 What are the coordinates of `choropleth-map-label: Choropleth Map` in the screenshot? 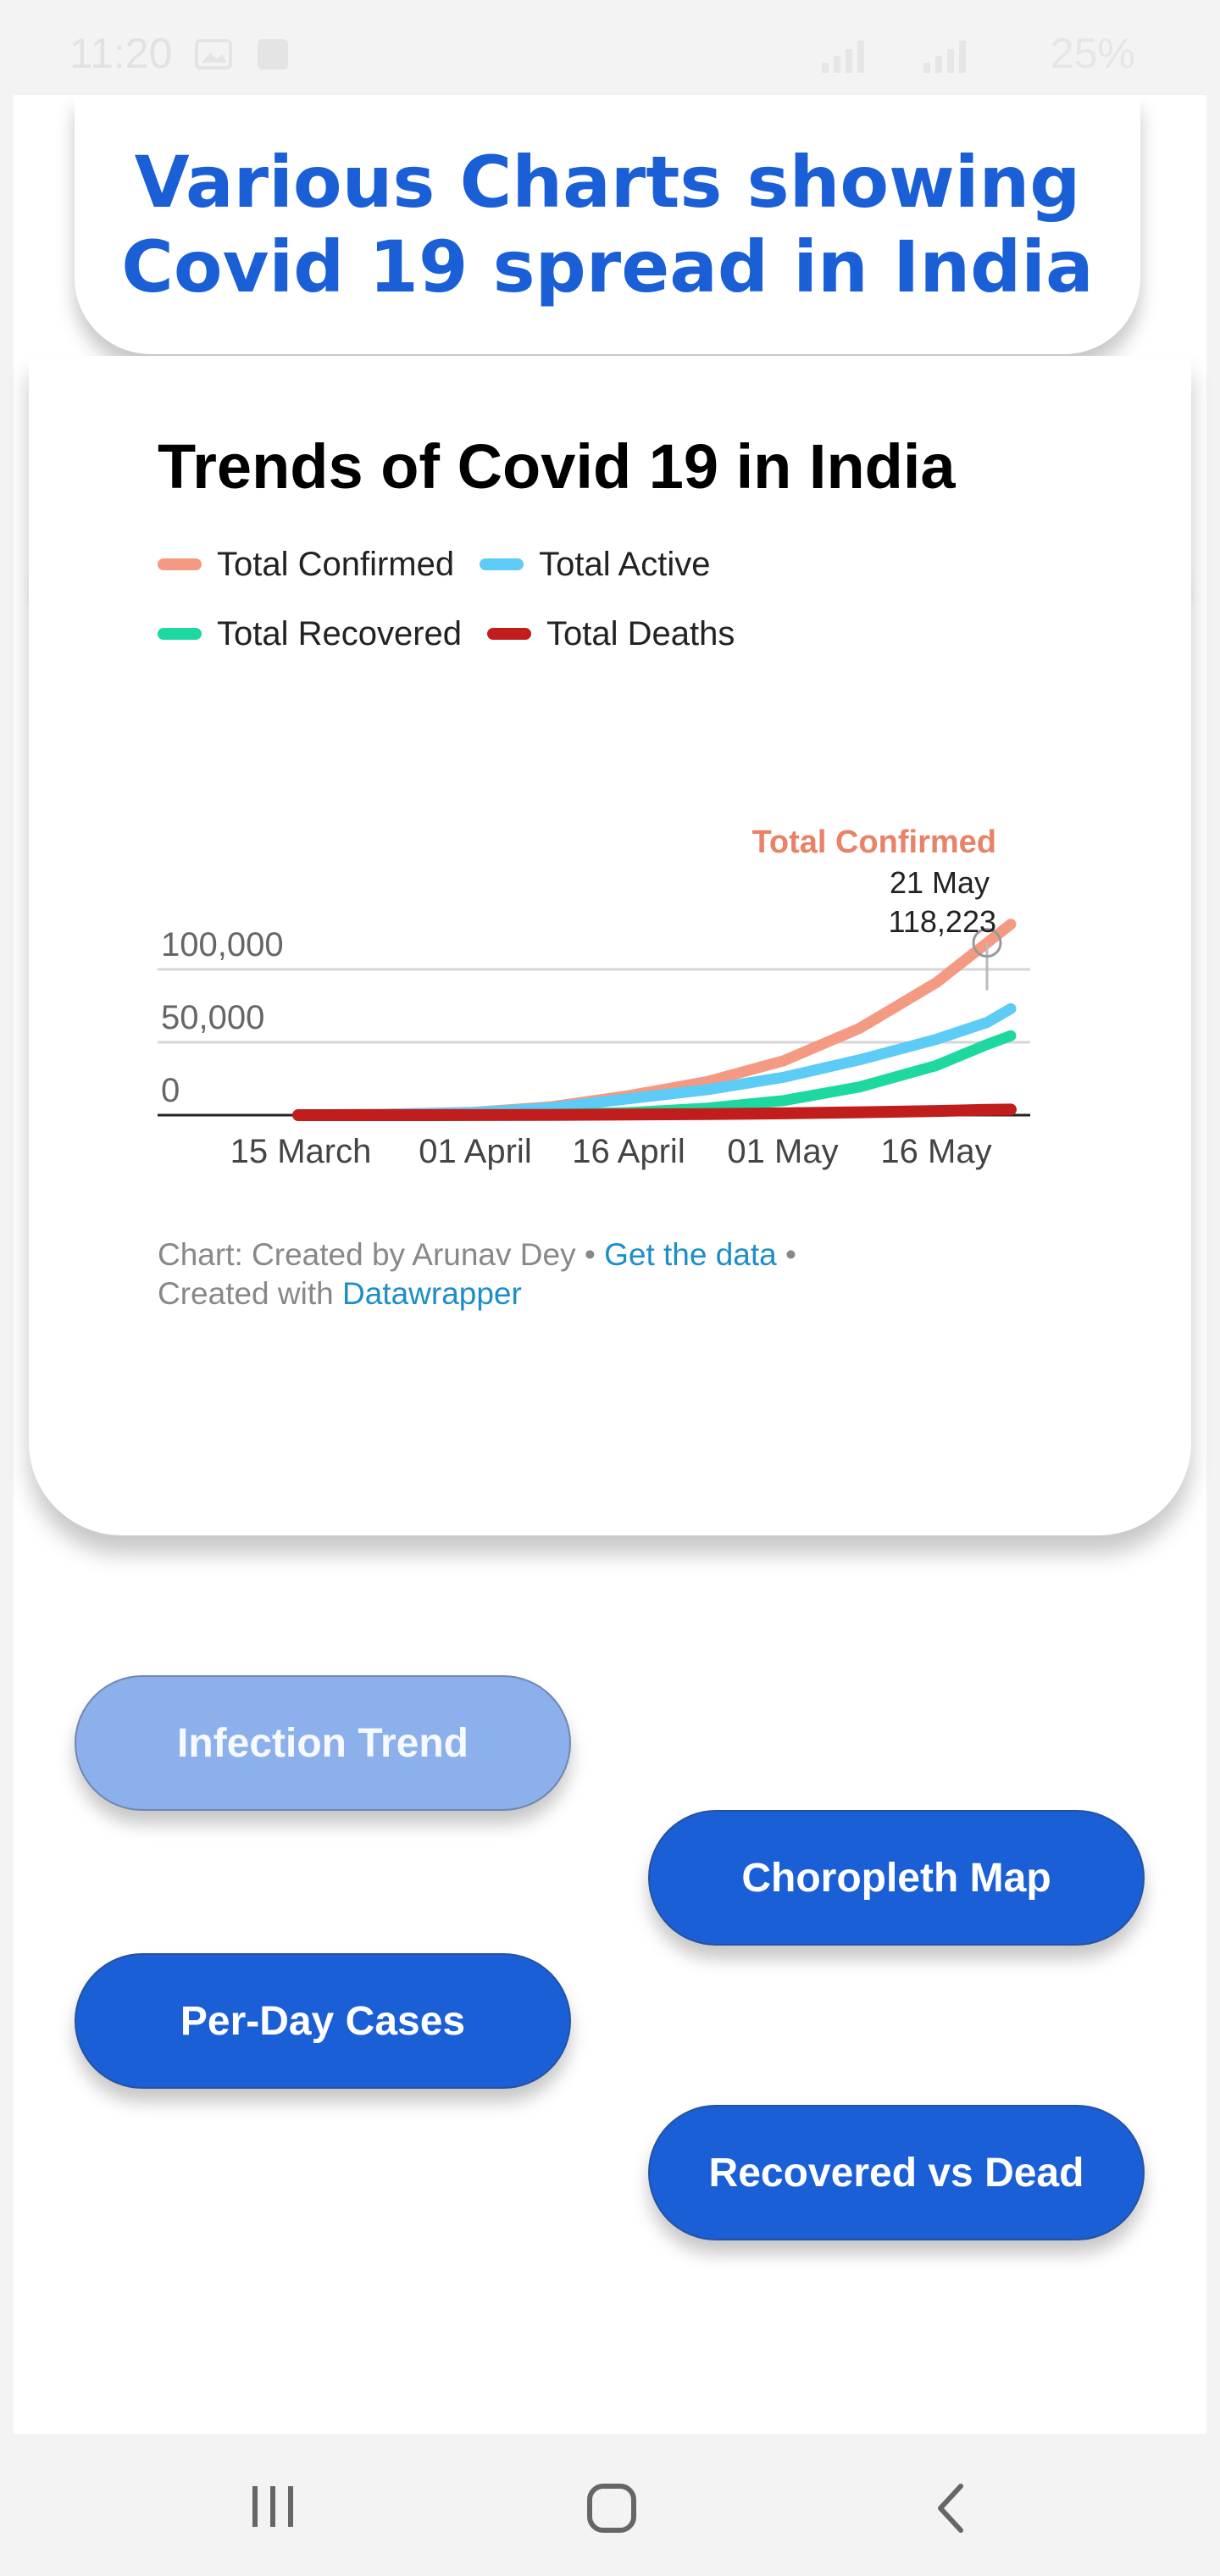 It's located at (896, 1878).